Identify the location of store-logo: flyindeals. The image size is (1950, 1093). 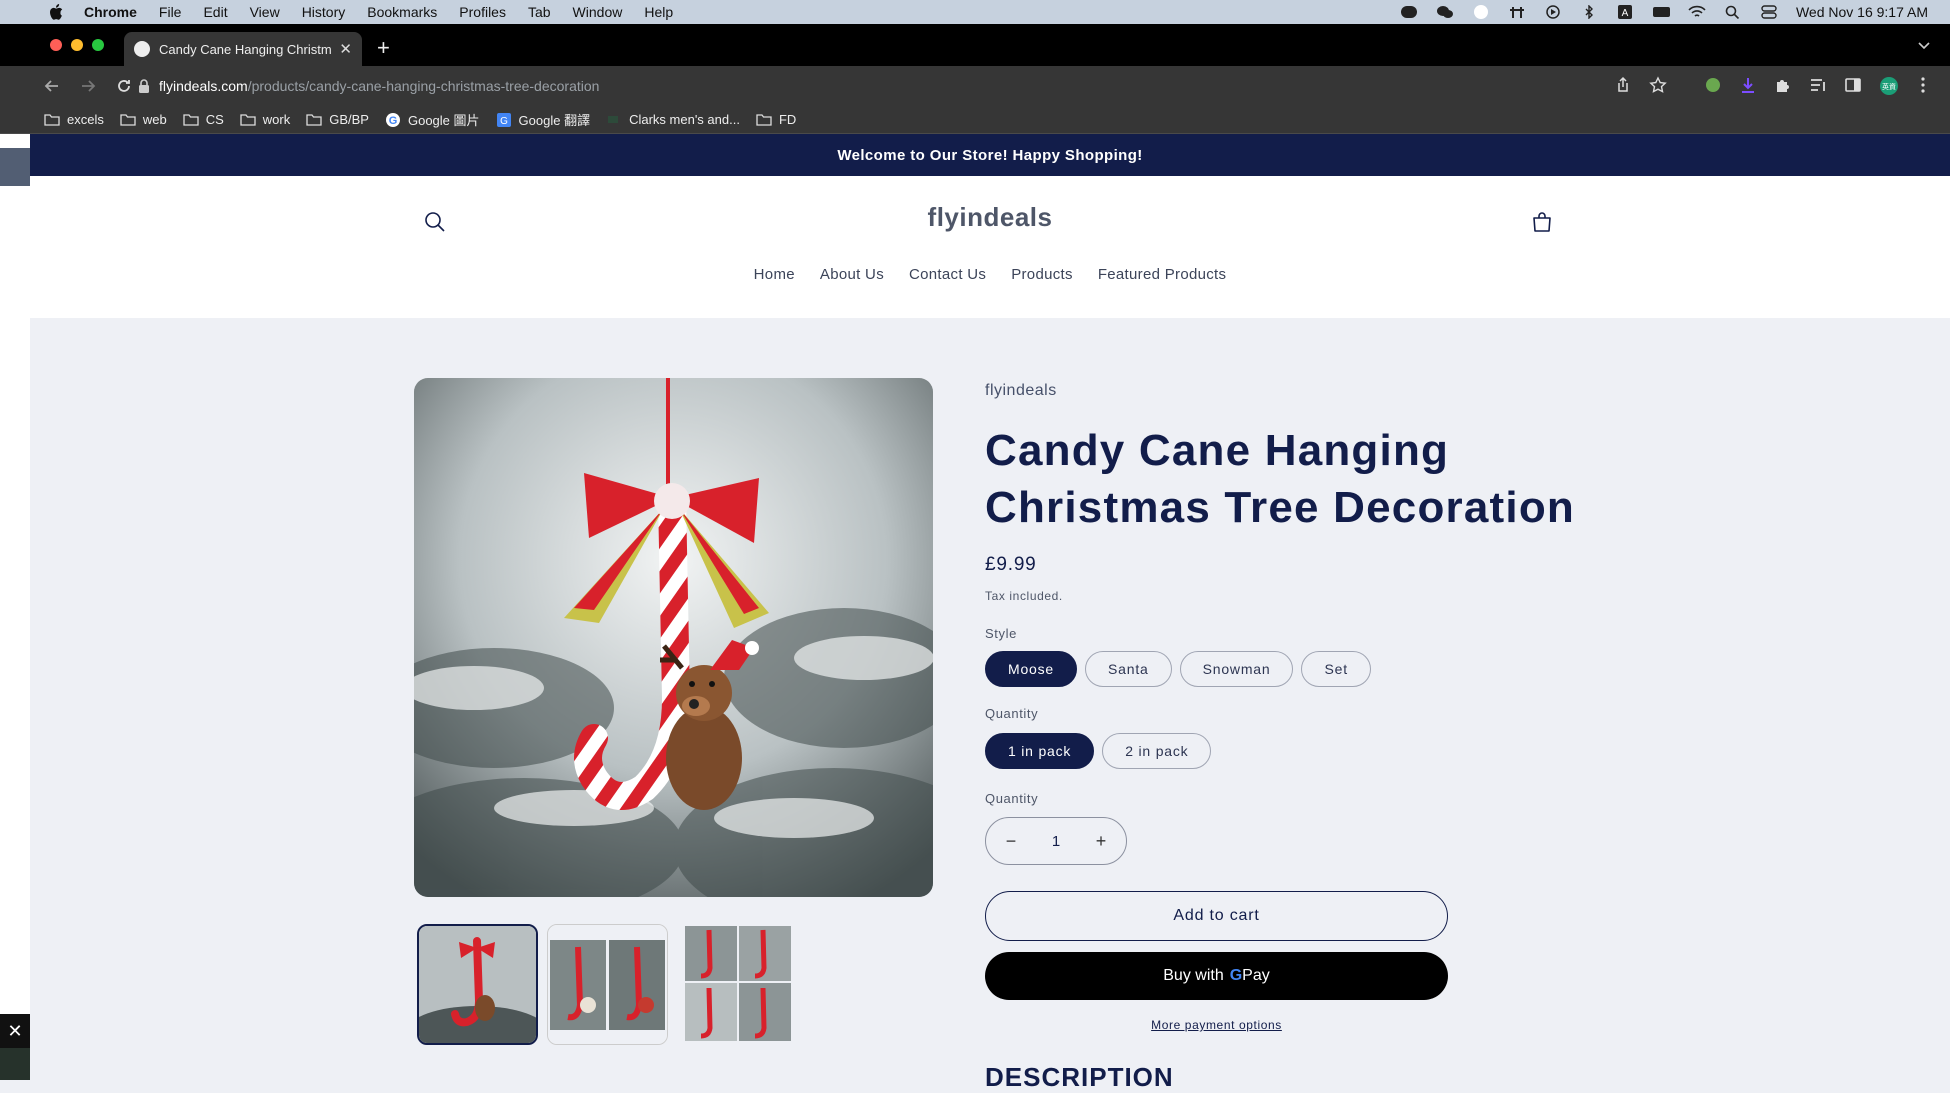
(990, 217).